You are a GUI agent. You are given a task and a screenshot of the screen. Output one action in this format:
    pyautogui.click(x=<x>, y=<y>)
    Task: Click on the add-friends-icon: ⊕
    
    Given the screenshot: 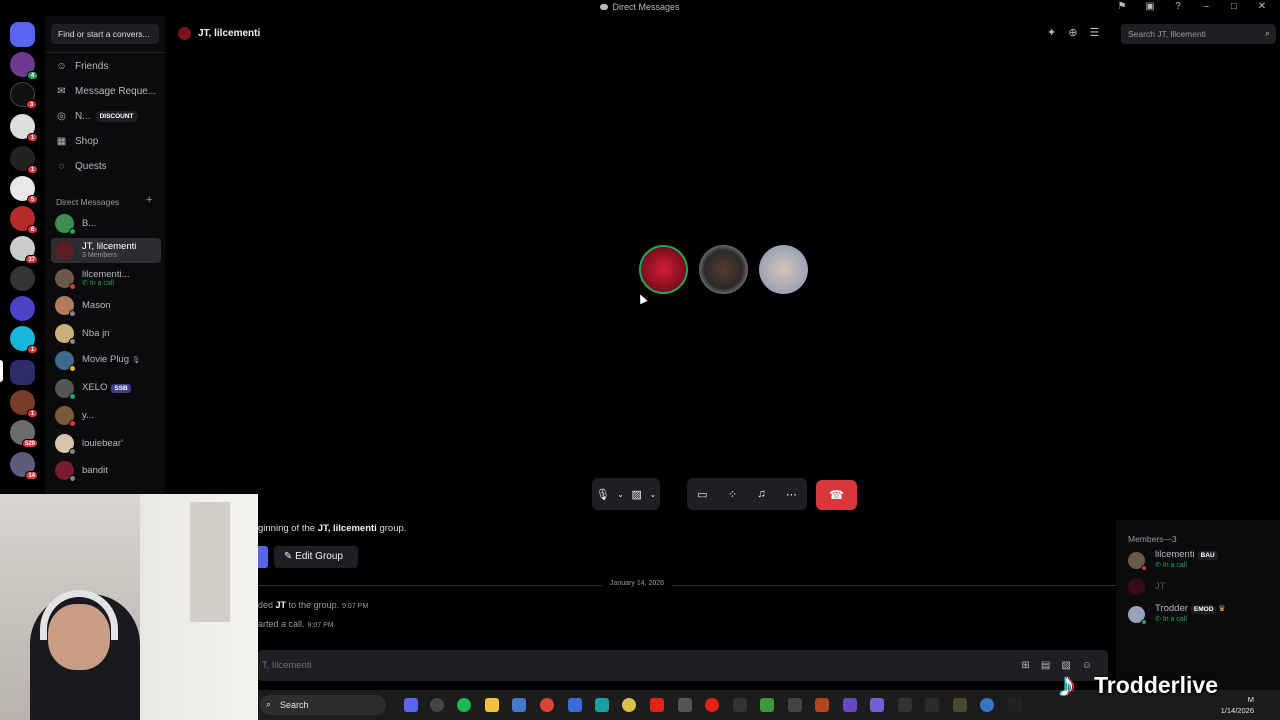 What is the action you would take?
    pyautogui.click(x=1072, y=32)
    